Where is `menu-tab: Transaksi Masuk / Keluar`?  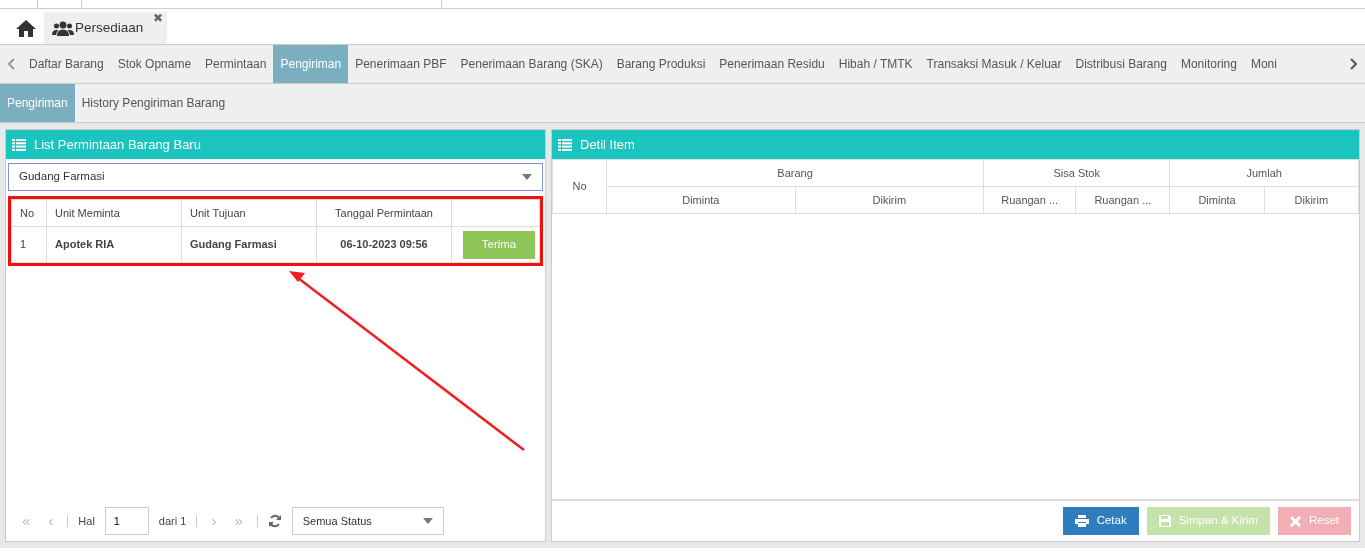 menu-tab: Transaksi Masuk / Keluar is located at coordinates (994, 64).